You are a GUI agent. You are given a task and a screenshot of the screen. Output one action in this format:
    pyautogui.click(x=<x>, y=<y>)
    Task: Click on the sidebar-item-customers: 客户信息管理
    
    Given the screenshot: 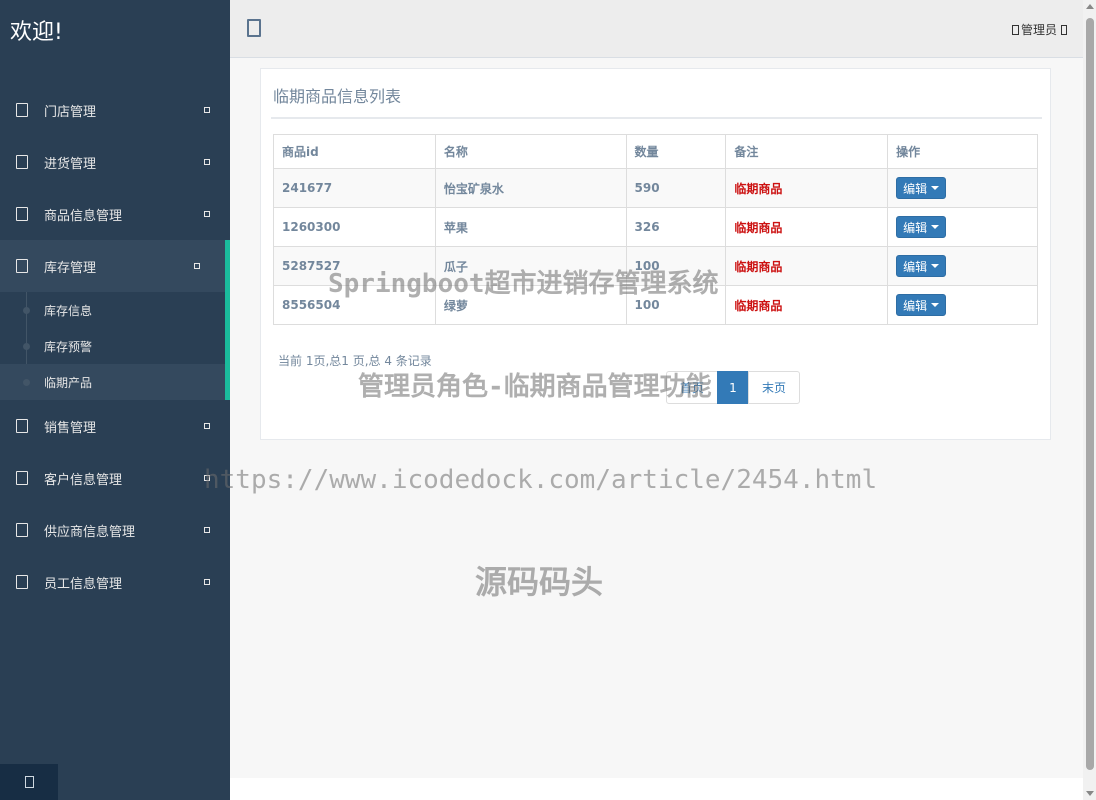 What is the action you would take?
    pyautogui.click(x=115, y=478)
    